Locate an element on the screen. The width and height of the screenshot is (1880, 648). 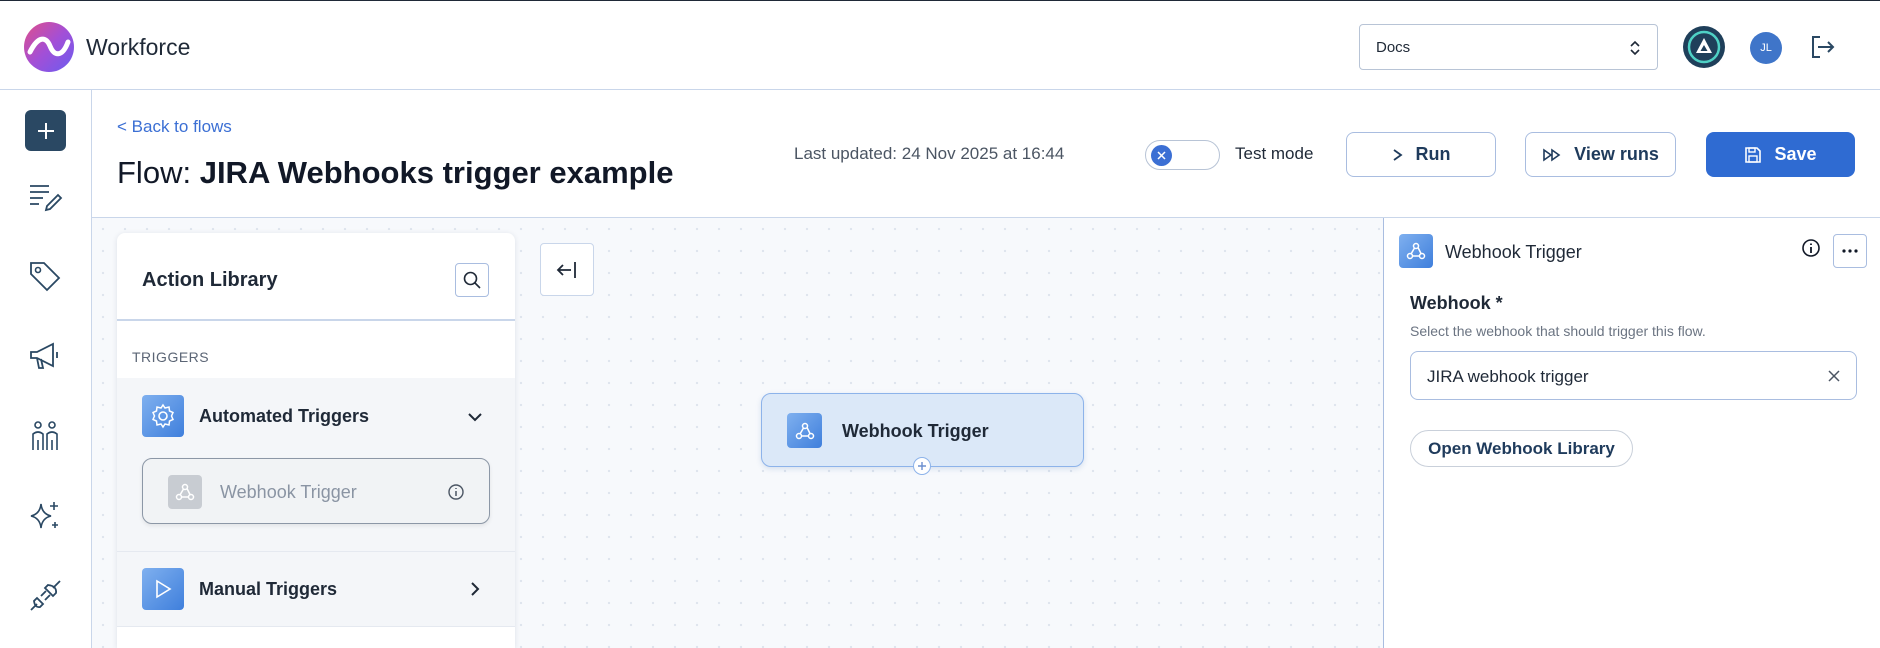
workspace-select: Docs is located at coordinates (1508, 47).